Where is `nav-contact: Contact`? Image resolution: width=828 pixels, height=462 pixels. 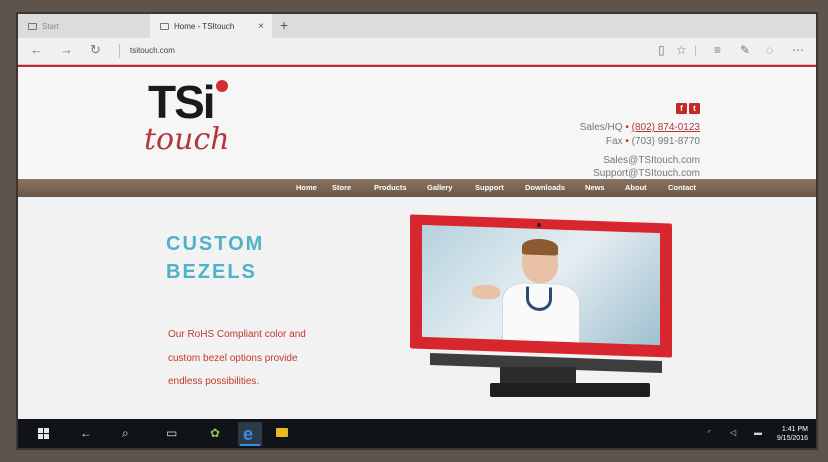
nav-contact: Contact is located at coordinates (682, 187).